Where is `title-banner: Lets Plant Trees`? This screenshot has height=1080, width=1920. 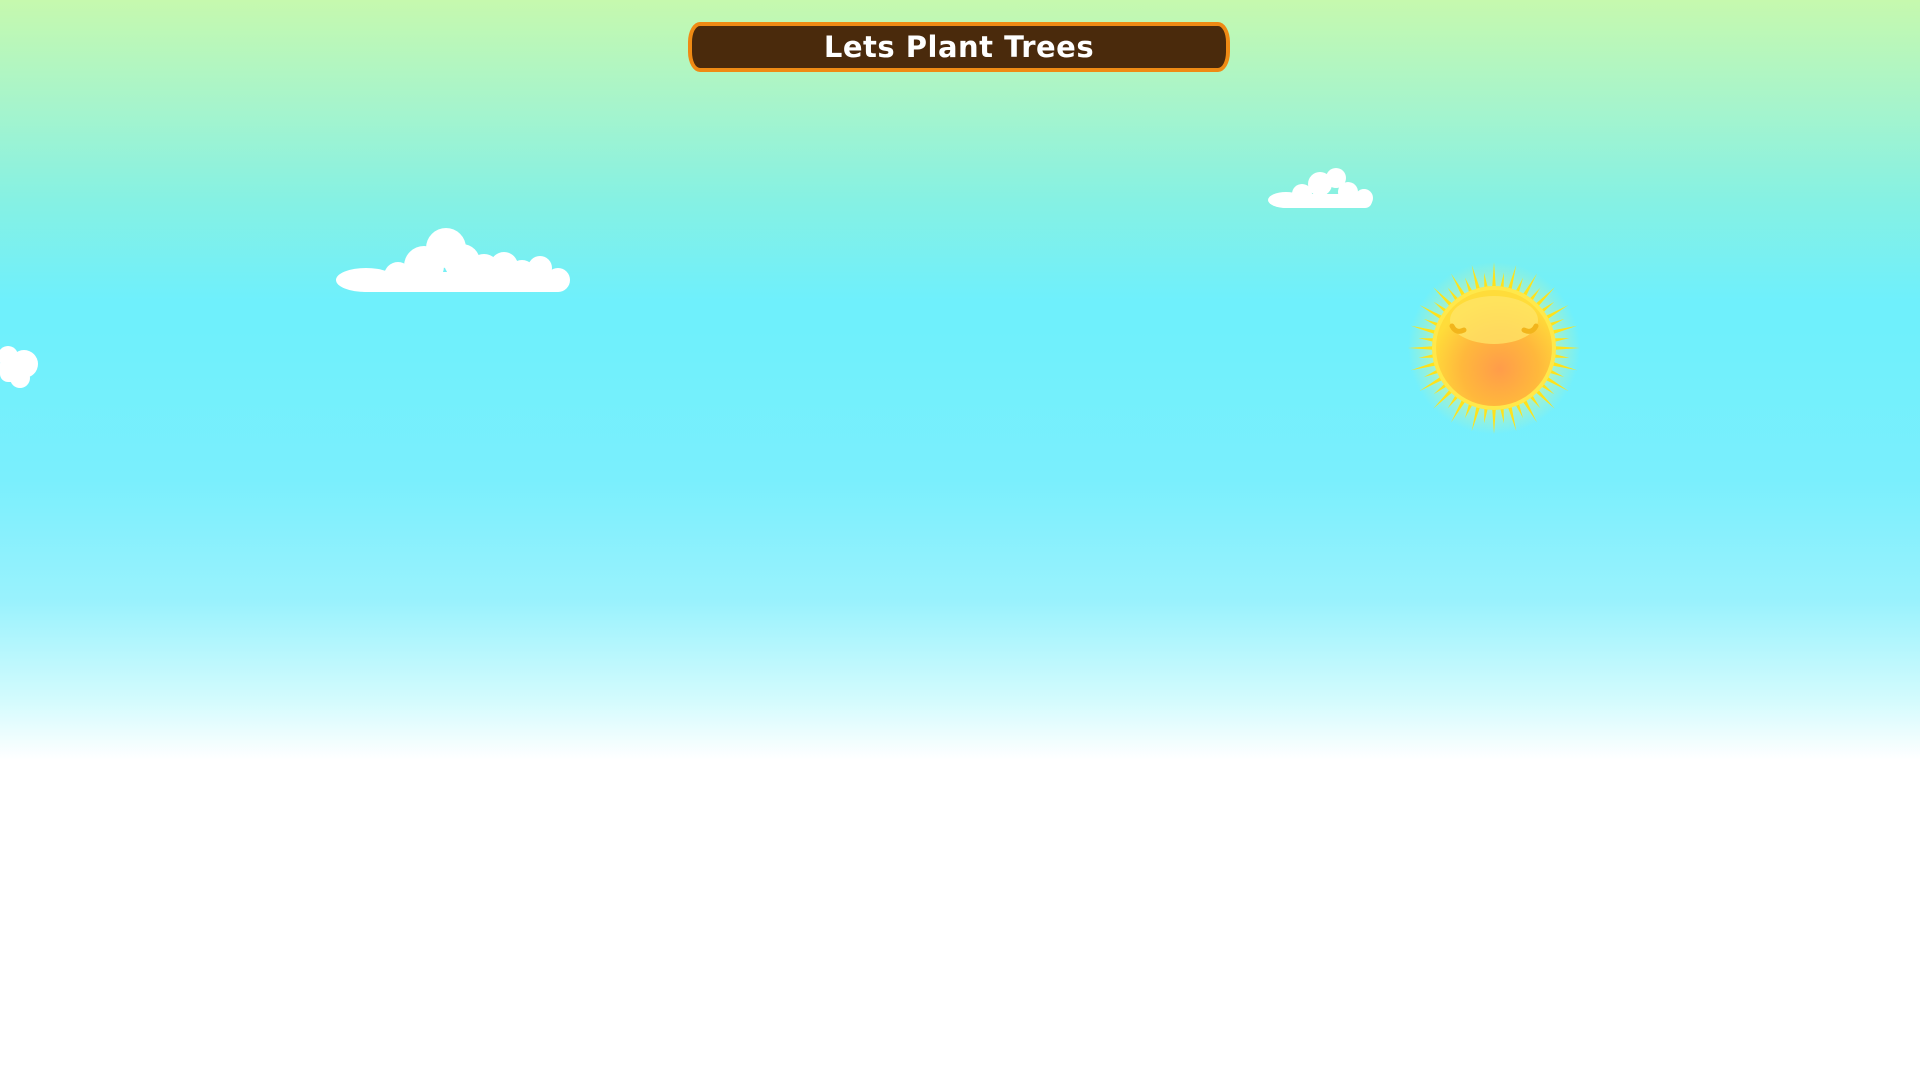
title-banner: Lets Plant Trees is located at coordinates (959, 47).